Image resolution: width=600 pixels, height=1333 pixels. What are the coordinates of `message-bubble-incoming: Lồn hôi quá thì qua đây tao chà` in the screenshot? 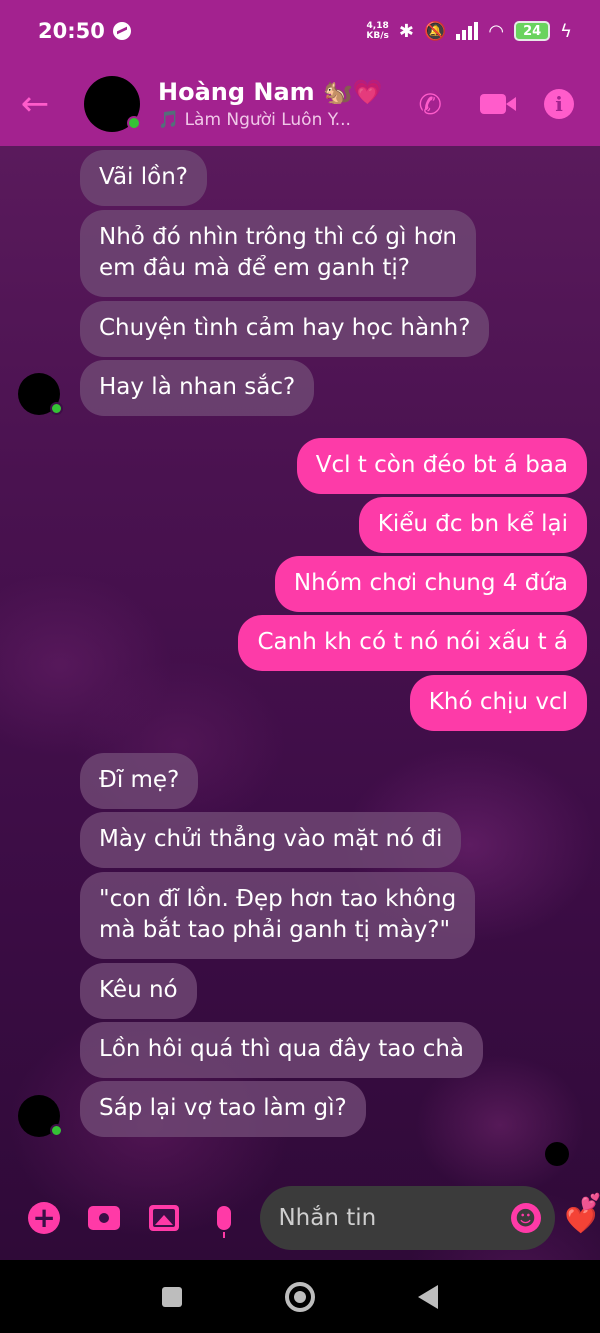 It's located at (282, 1050).